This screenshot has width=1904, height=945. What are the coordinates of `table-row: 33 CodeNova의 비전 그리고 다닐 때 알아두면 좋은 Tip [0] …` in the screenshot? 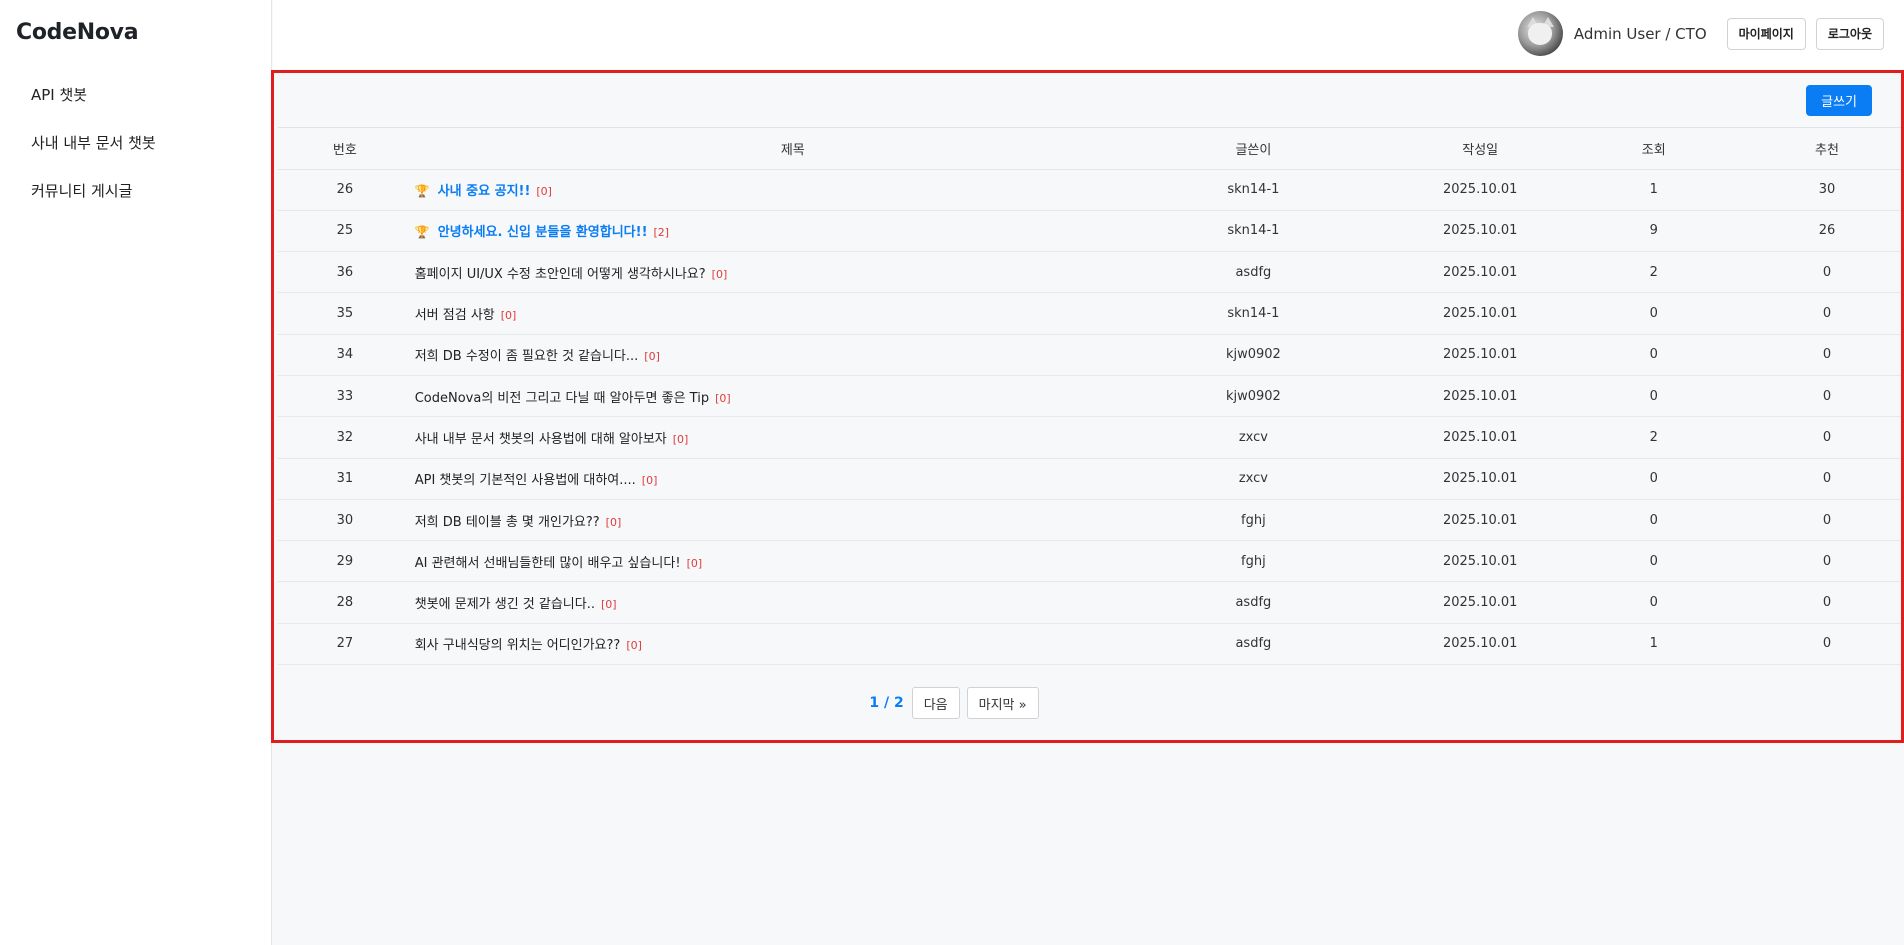 It's located at (1089, 396).